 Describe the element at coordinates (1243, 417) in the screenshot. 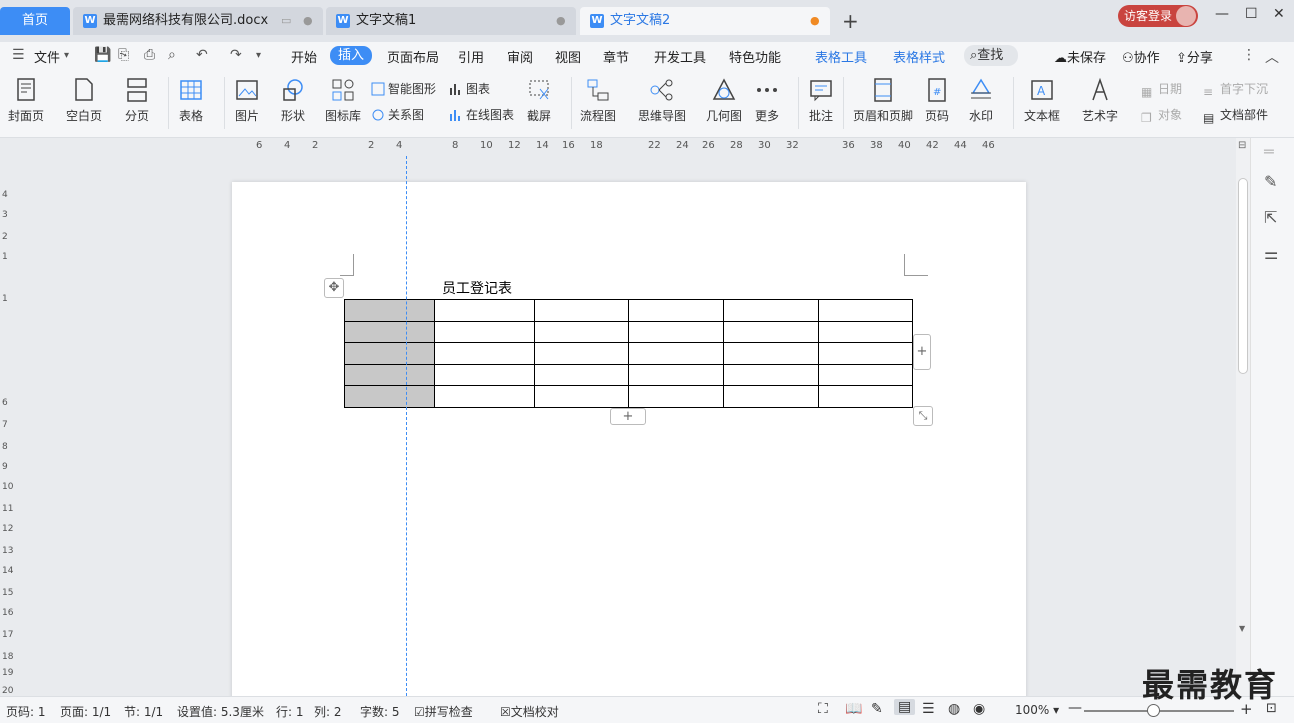

I see `vertical-scrollbar: ⊟ ▼` at that location.